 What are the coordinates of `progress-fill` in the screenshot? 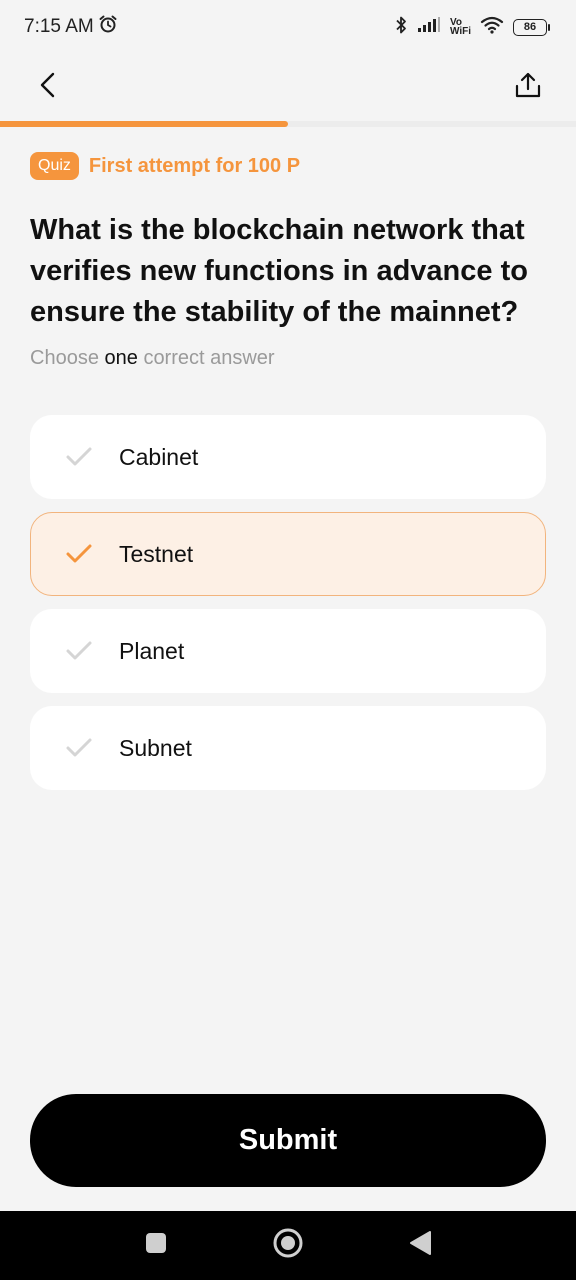 It's located at (144, 124).